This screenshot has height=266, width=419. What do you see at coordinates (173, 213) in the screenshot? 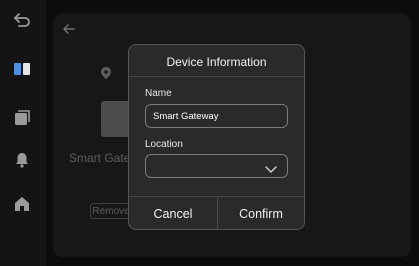
I see `cancel-button: Cancel` at bounding box center [173, 213].